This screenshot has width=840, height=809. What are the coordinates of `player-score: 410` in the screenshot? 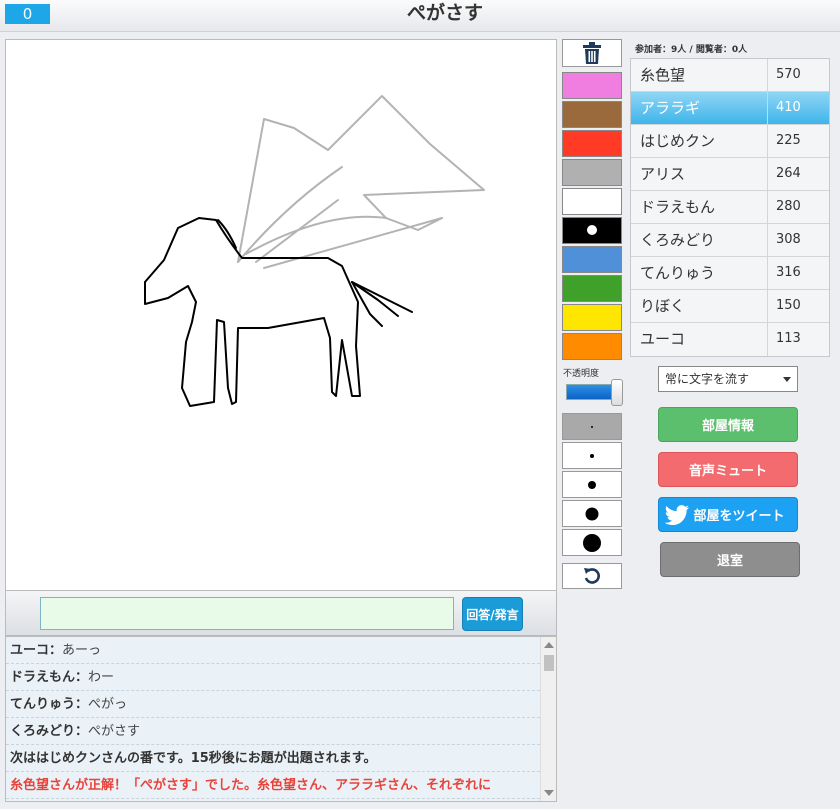 It's located at (788, 107).